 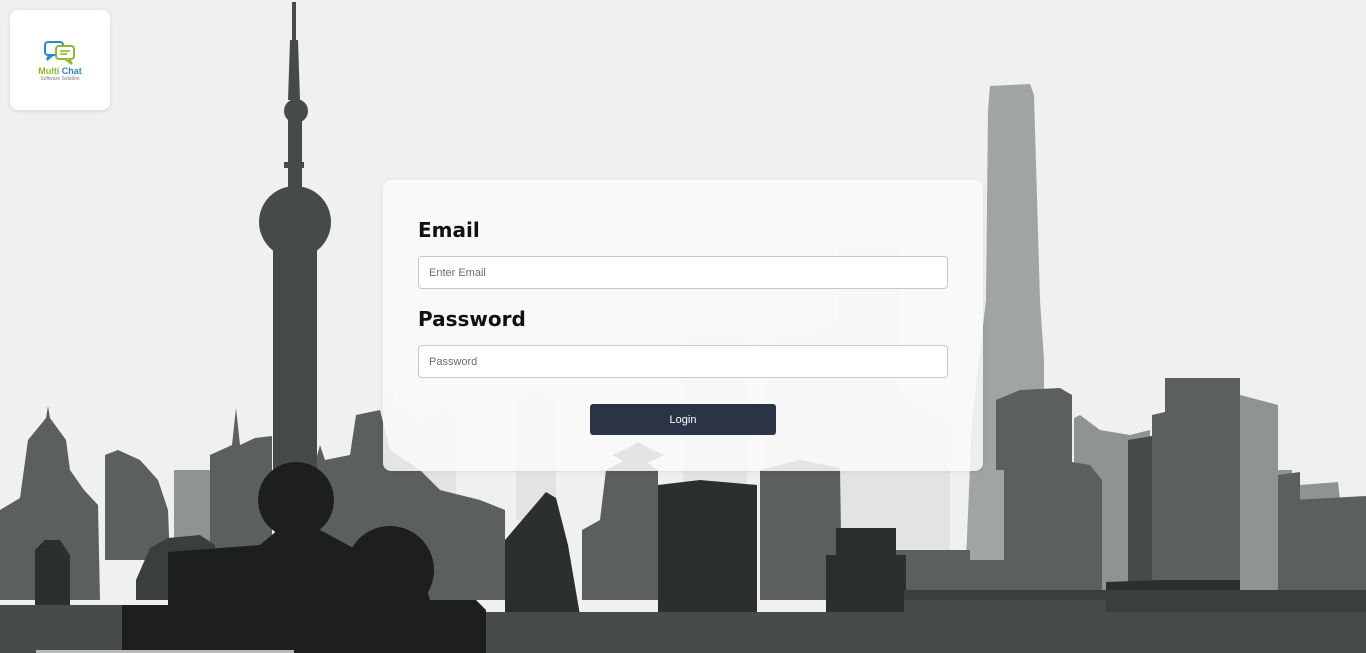 What do you see at coordinates (683, 272) in the screenshot?
I see `email-input` at bounding box center [683, 272].